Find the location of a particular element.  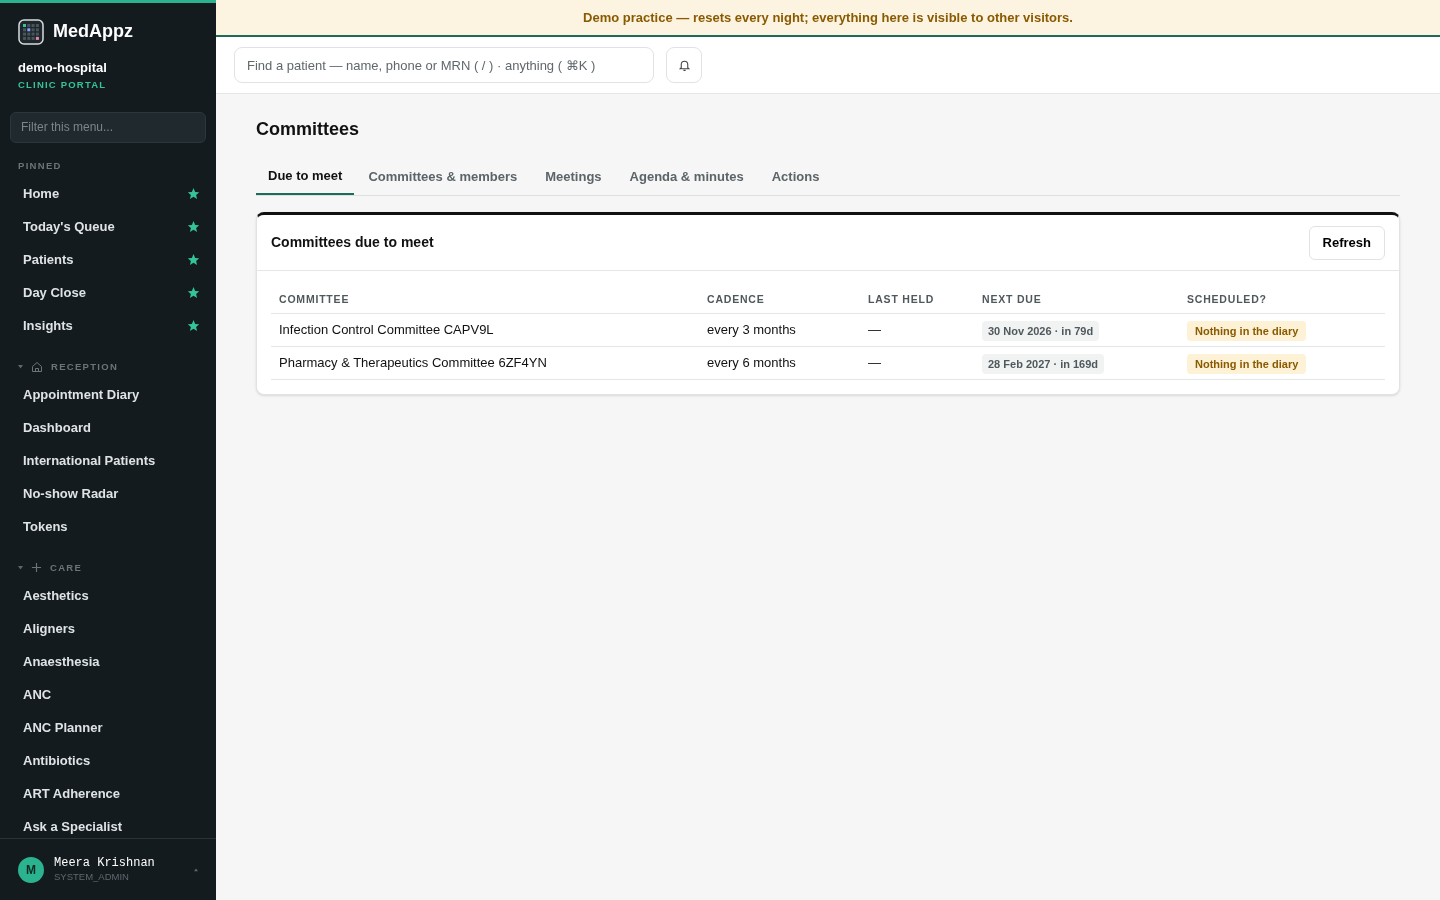

due-date-badge: 30 Nov 2026 · in 79d is located at coordinates (1041, 330).